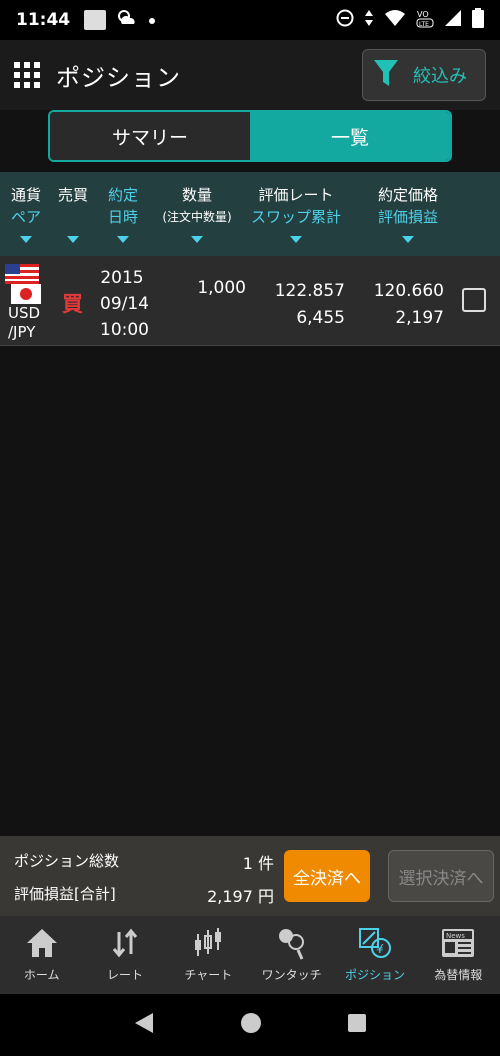  Describe the element at coordinates (125, 943) in the screenshot. I see `rate-arrows-icon` at that location.